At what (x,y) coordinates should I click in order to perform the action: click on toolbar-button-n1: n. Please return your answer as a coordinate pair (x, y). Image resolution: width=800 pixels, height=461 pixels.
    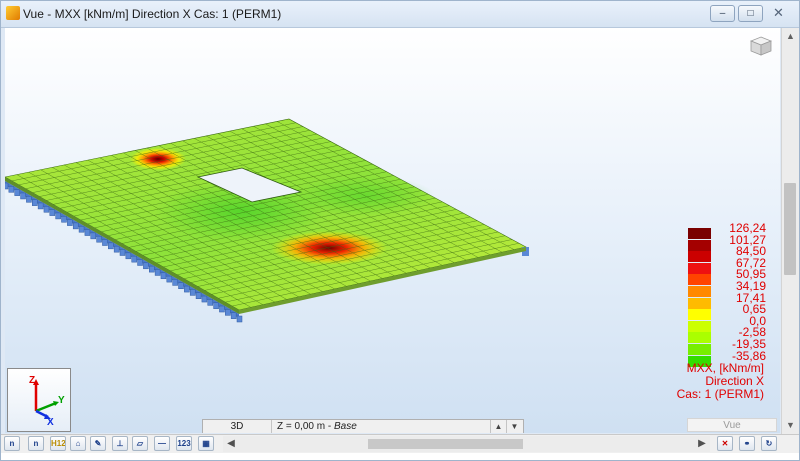
    Looking at the image, I should click on (12, 443).